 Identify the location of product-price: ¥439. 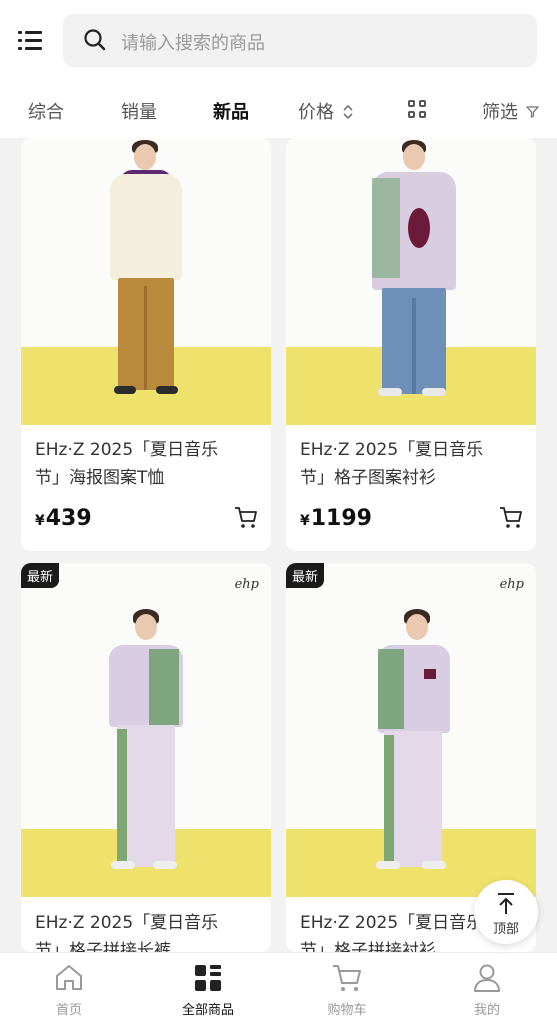
(63, 518).